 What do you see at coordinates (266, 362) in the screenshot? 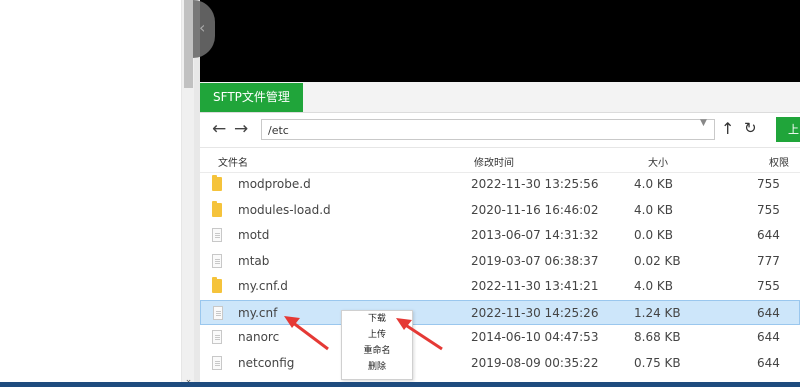
I see `file-name: netconfig` at bounding box center [266, 362].